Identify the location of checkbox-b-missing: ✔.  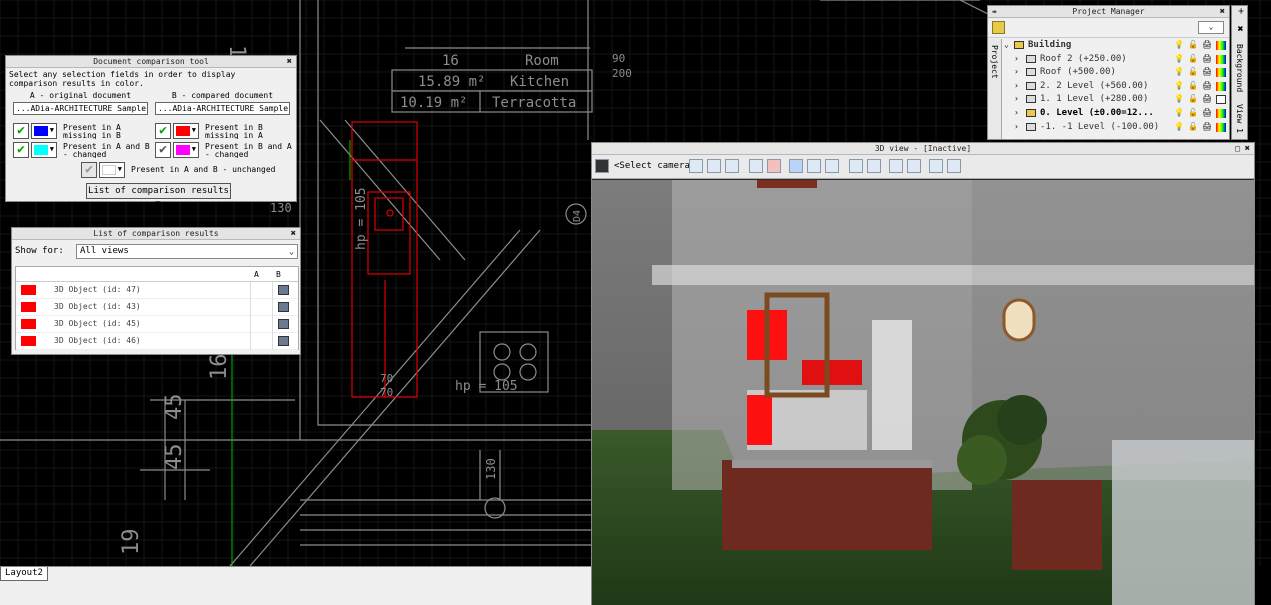
(163, 131).